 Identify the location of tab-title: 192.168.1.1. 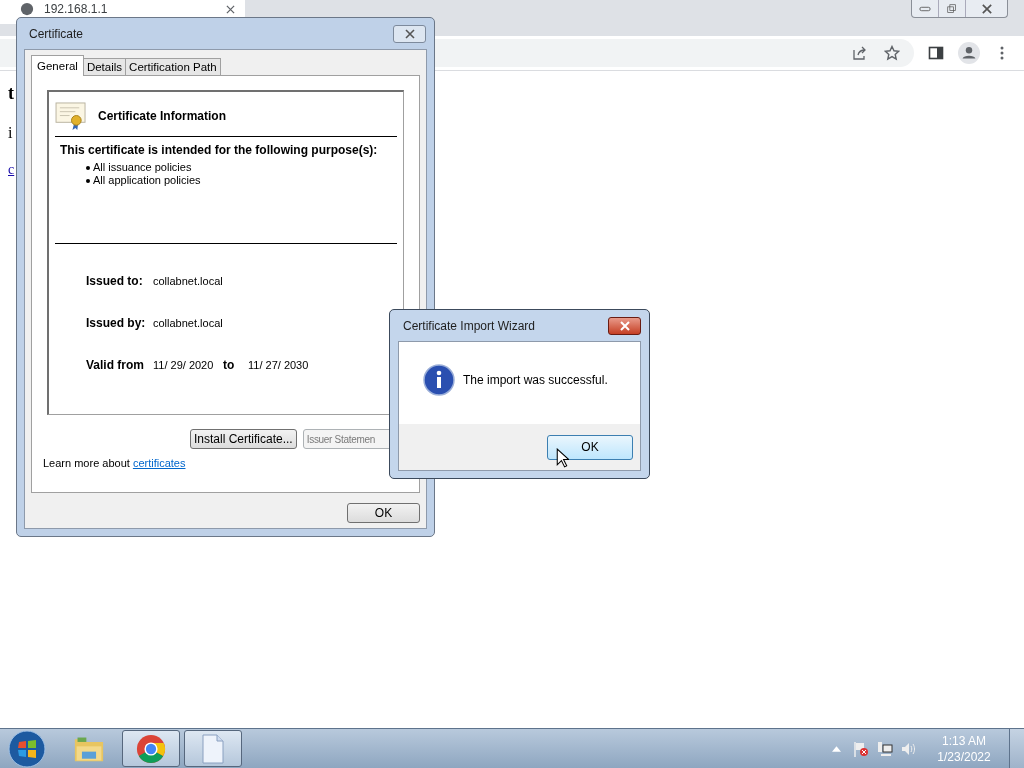
(76, 9).